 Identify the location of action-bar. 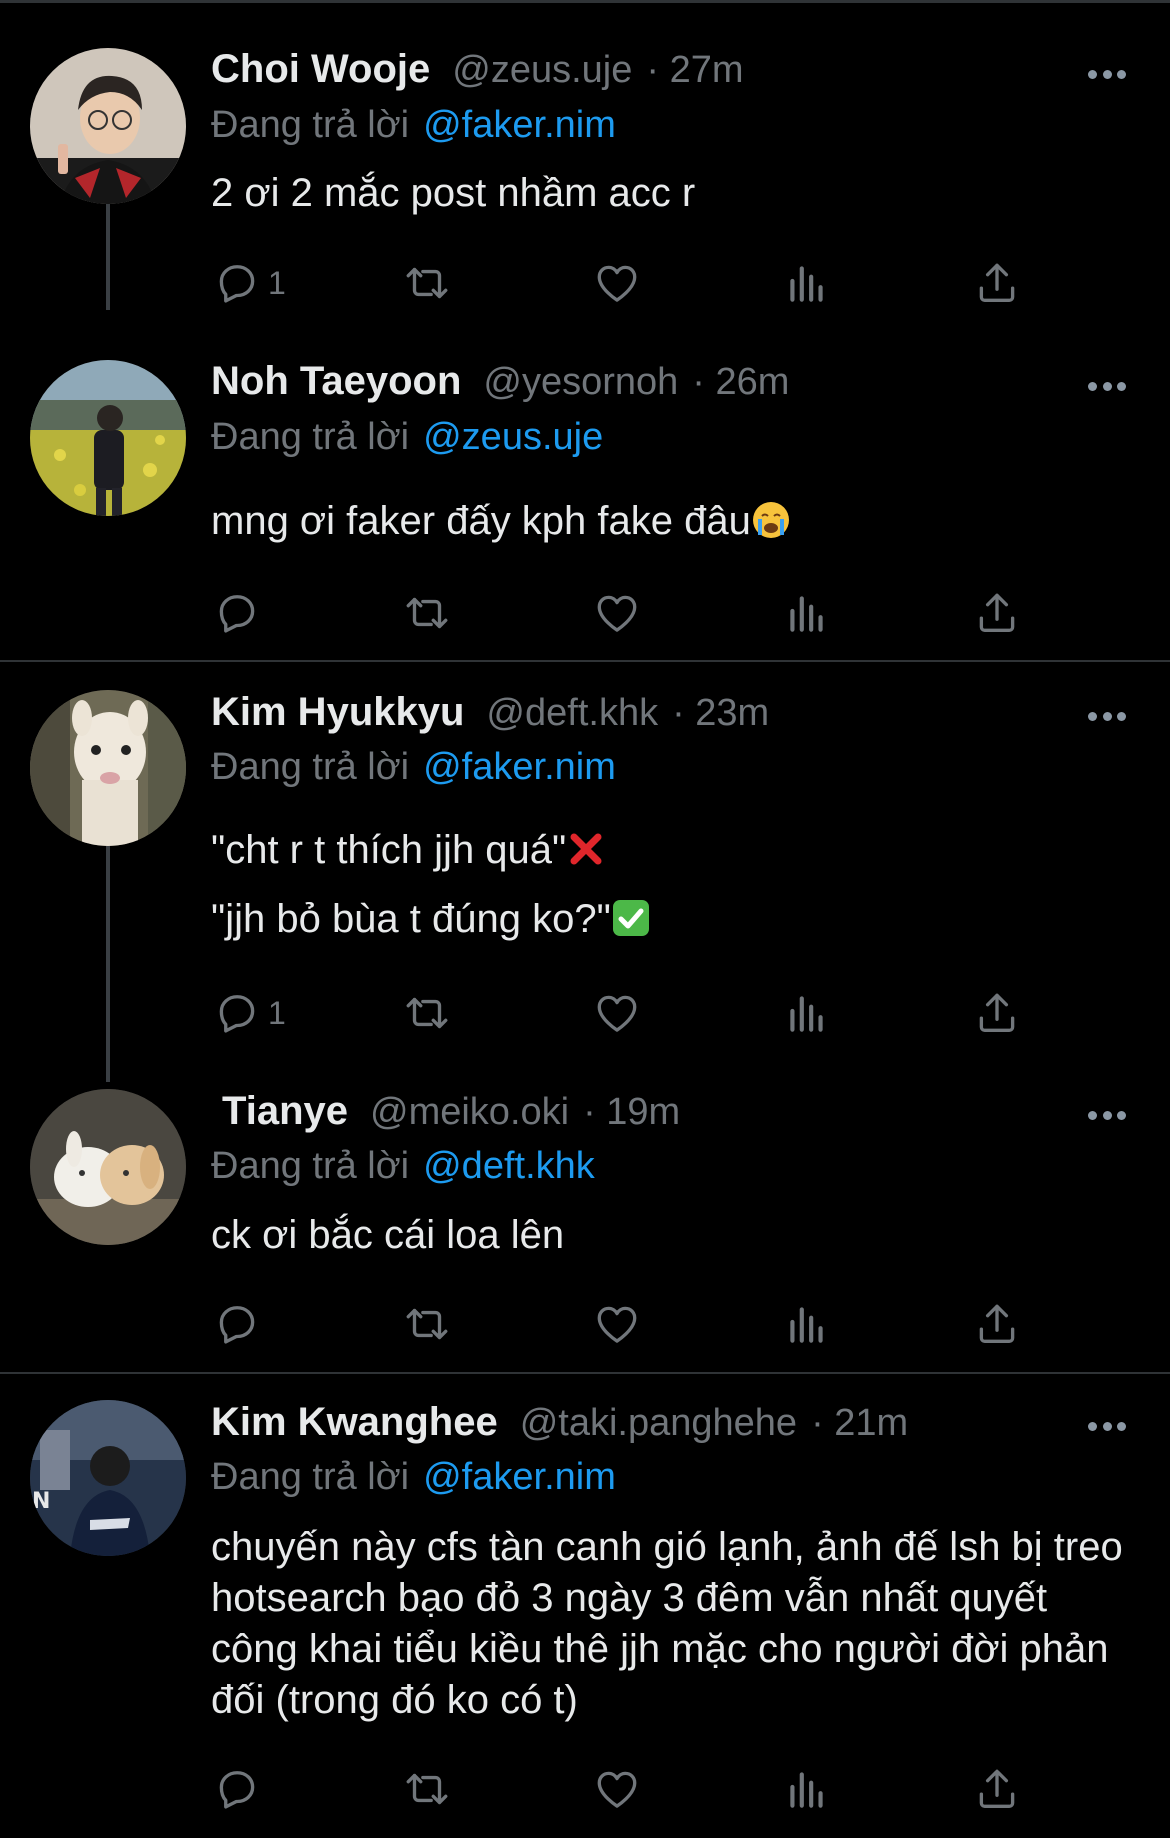
(622, 1324).